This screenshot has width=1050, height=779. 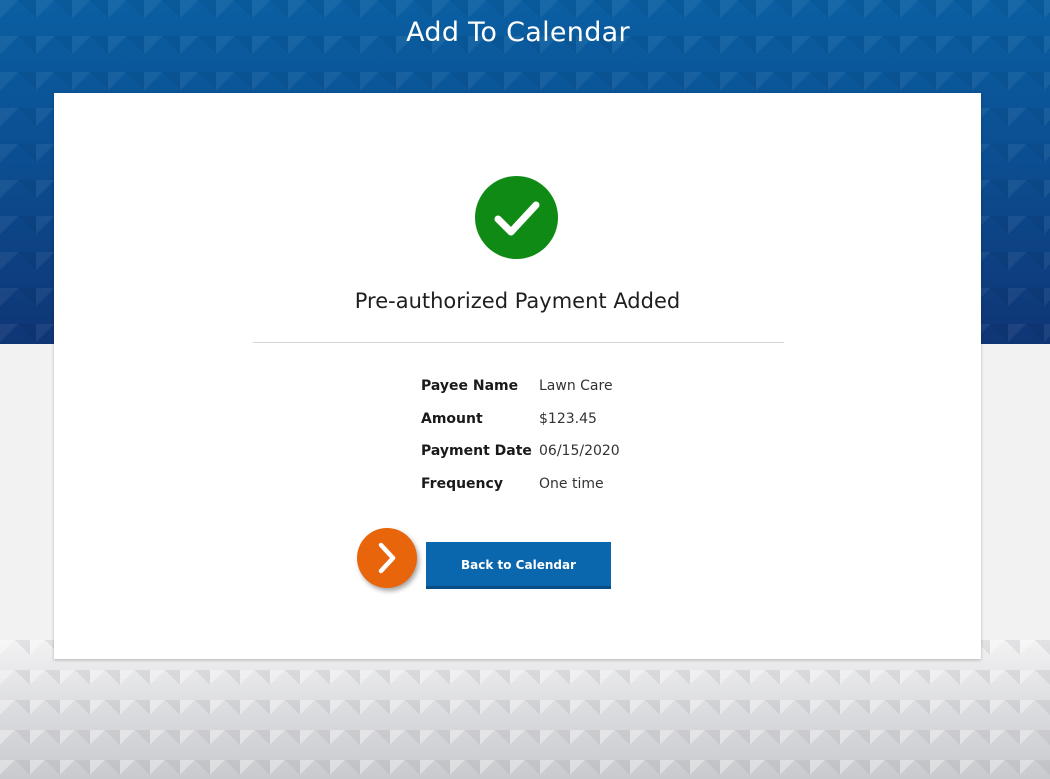 I want to click on checkmark-circle-icon, so click(x=516, y=217).